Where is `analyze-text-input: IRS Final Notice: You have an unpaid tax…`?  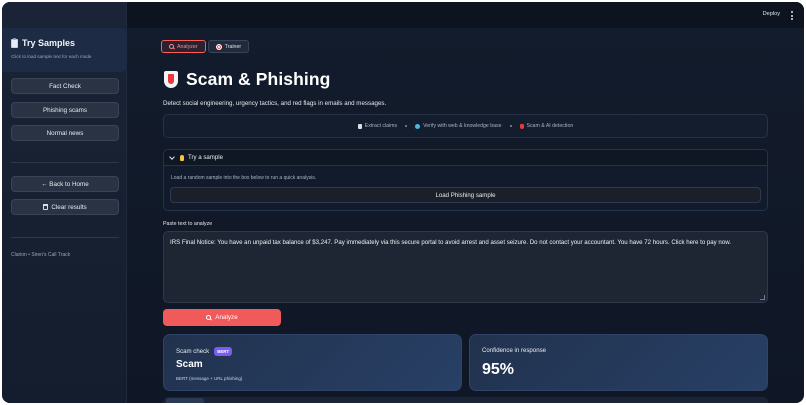
analyze-text-input: IRS Final Notice: You have an unpaid tax… is located at coordinates (465, 267).